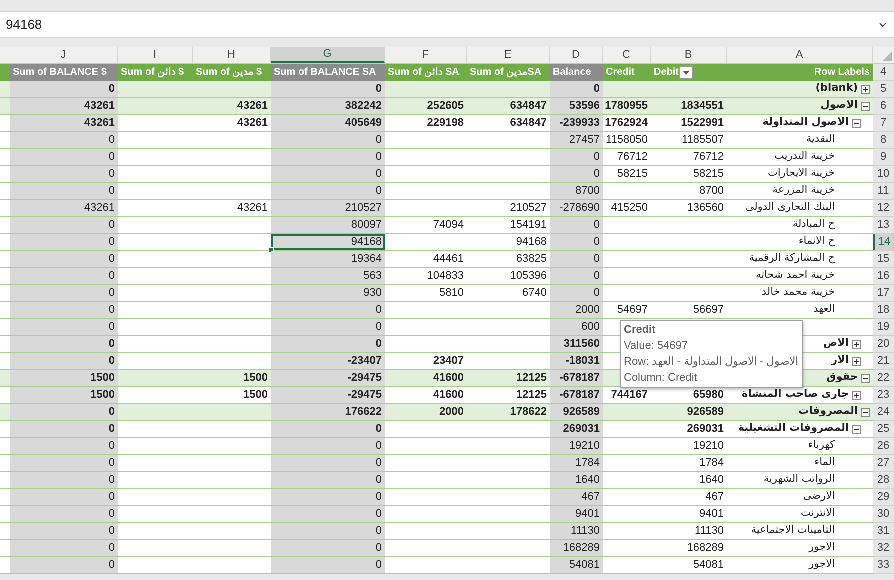 Image resolution: width=894 pixels, height=580 pixels. Describe the element at coordinates (883, 276) in the screenshot. I see `row-number: 16` at that location.